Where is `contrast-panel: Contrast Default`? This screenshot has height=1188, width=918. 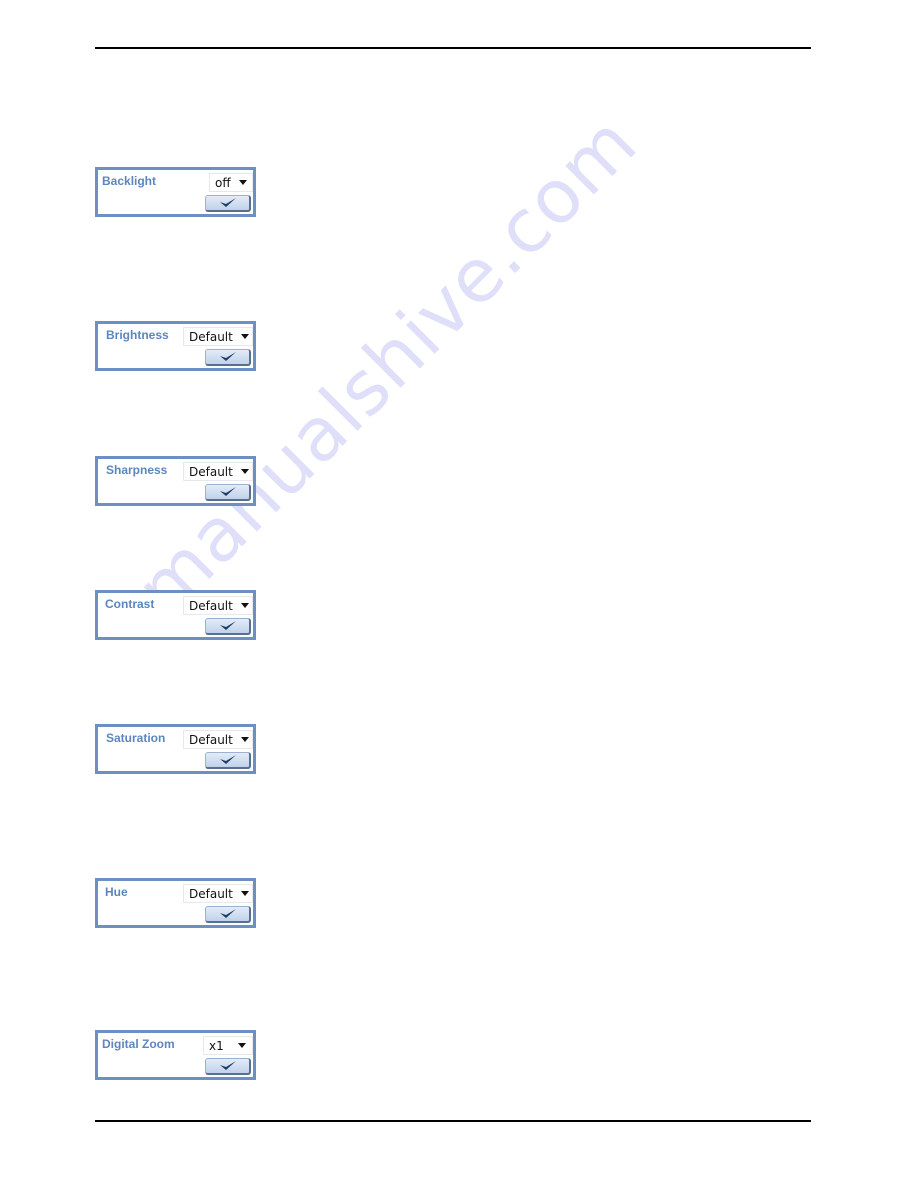
contrast-panel: Contrast Default is located at coordinates (175, 615).